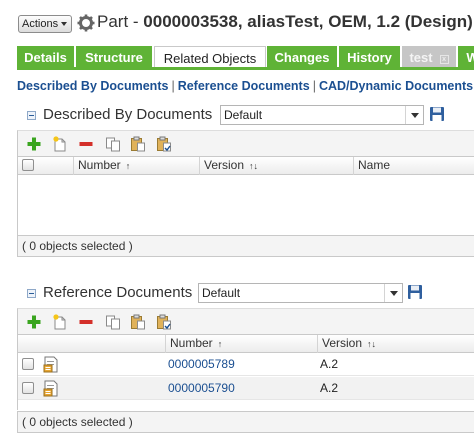 The image size is (474, 439). Describe the element at coordinates (120, 21) in the screenshot. I see `page-title-prefix: Part -` at that location.